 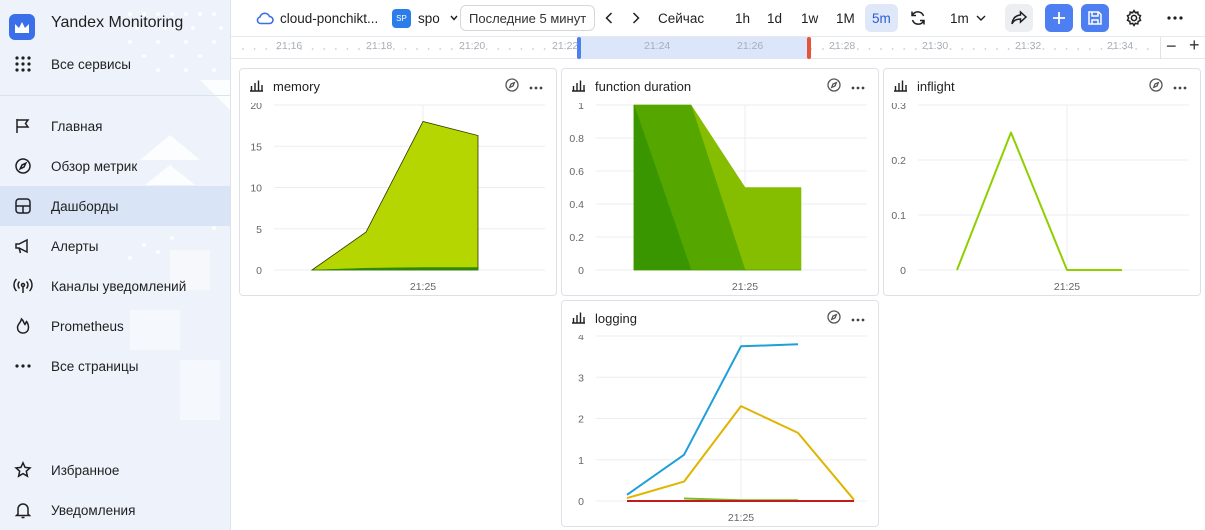 I want to click on widget-memory: memory 20 15 10 5 0 21:25, so click(x=398, y=182).